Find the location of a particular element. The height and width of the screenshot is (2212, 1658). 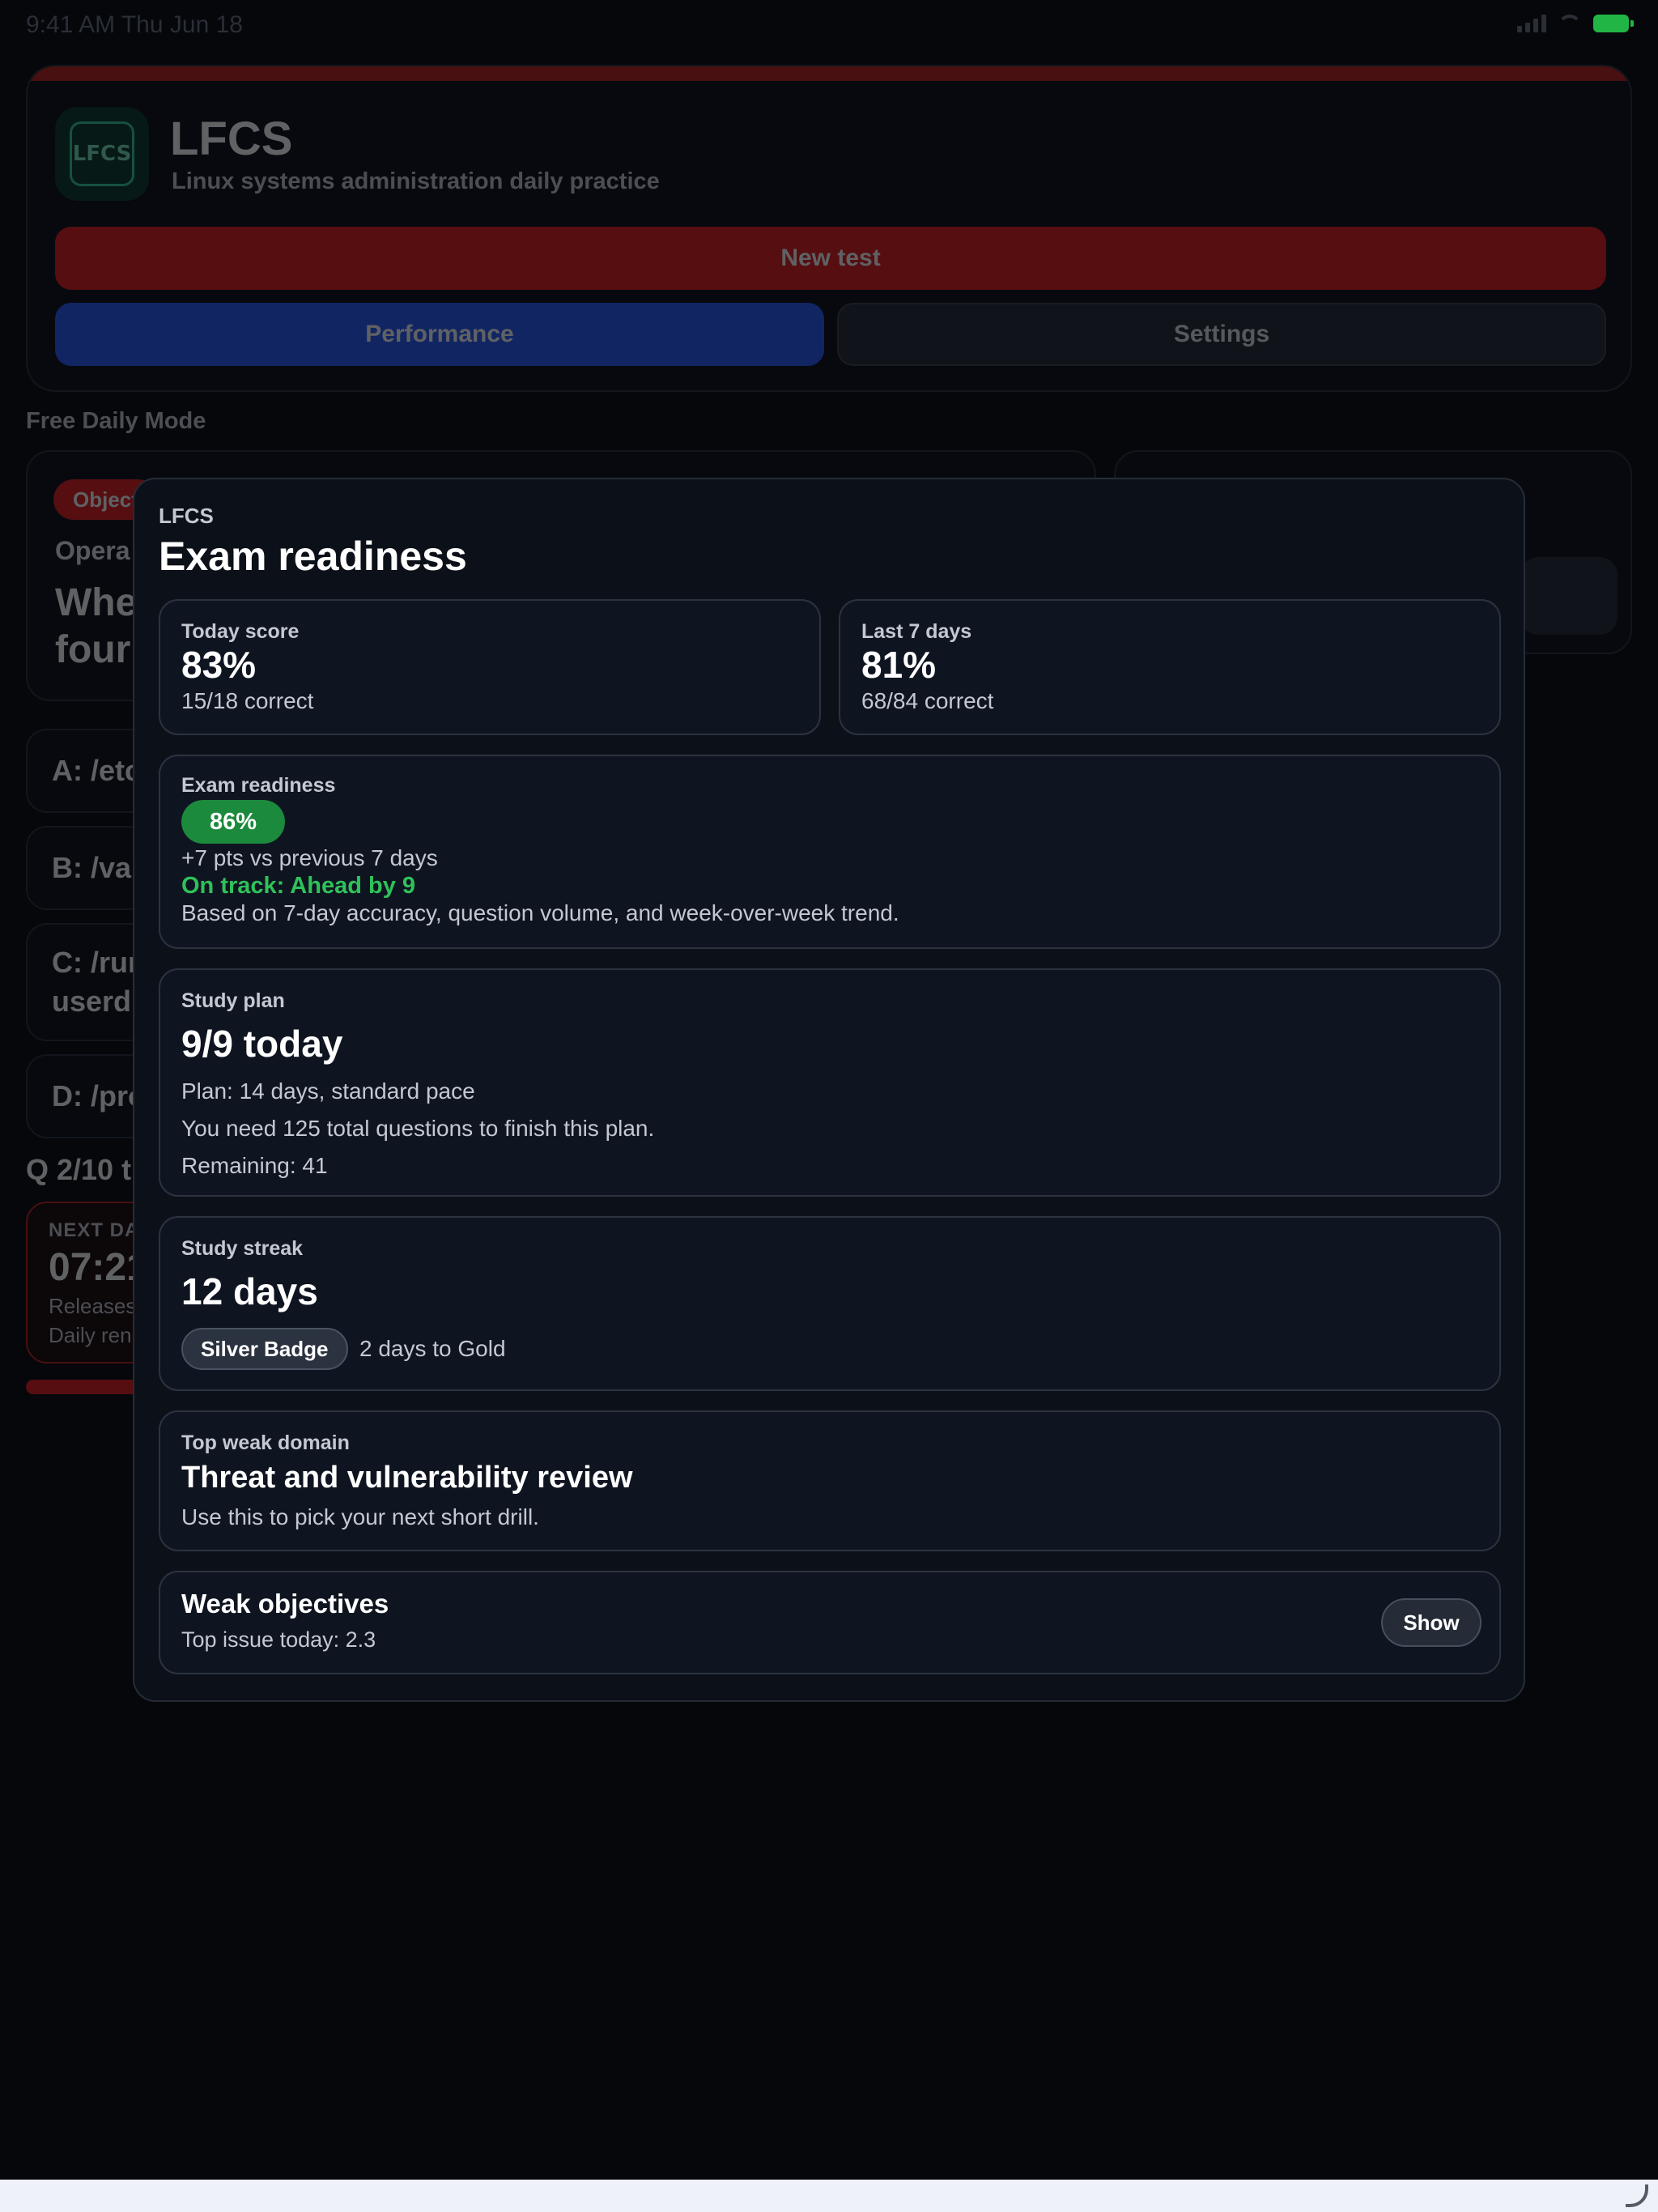

readiness-change: +7 pts vs previous 7 days is located at coordinates (309, 858).